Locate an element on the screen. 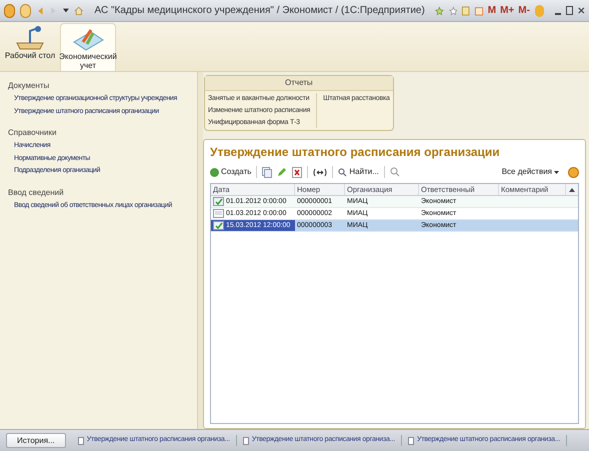 This screenshot has height=451, width=589. double-arrow-icon is located at coordinates (320, 172).